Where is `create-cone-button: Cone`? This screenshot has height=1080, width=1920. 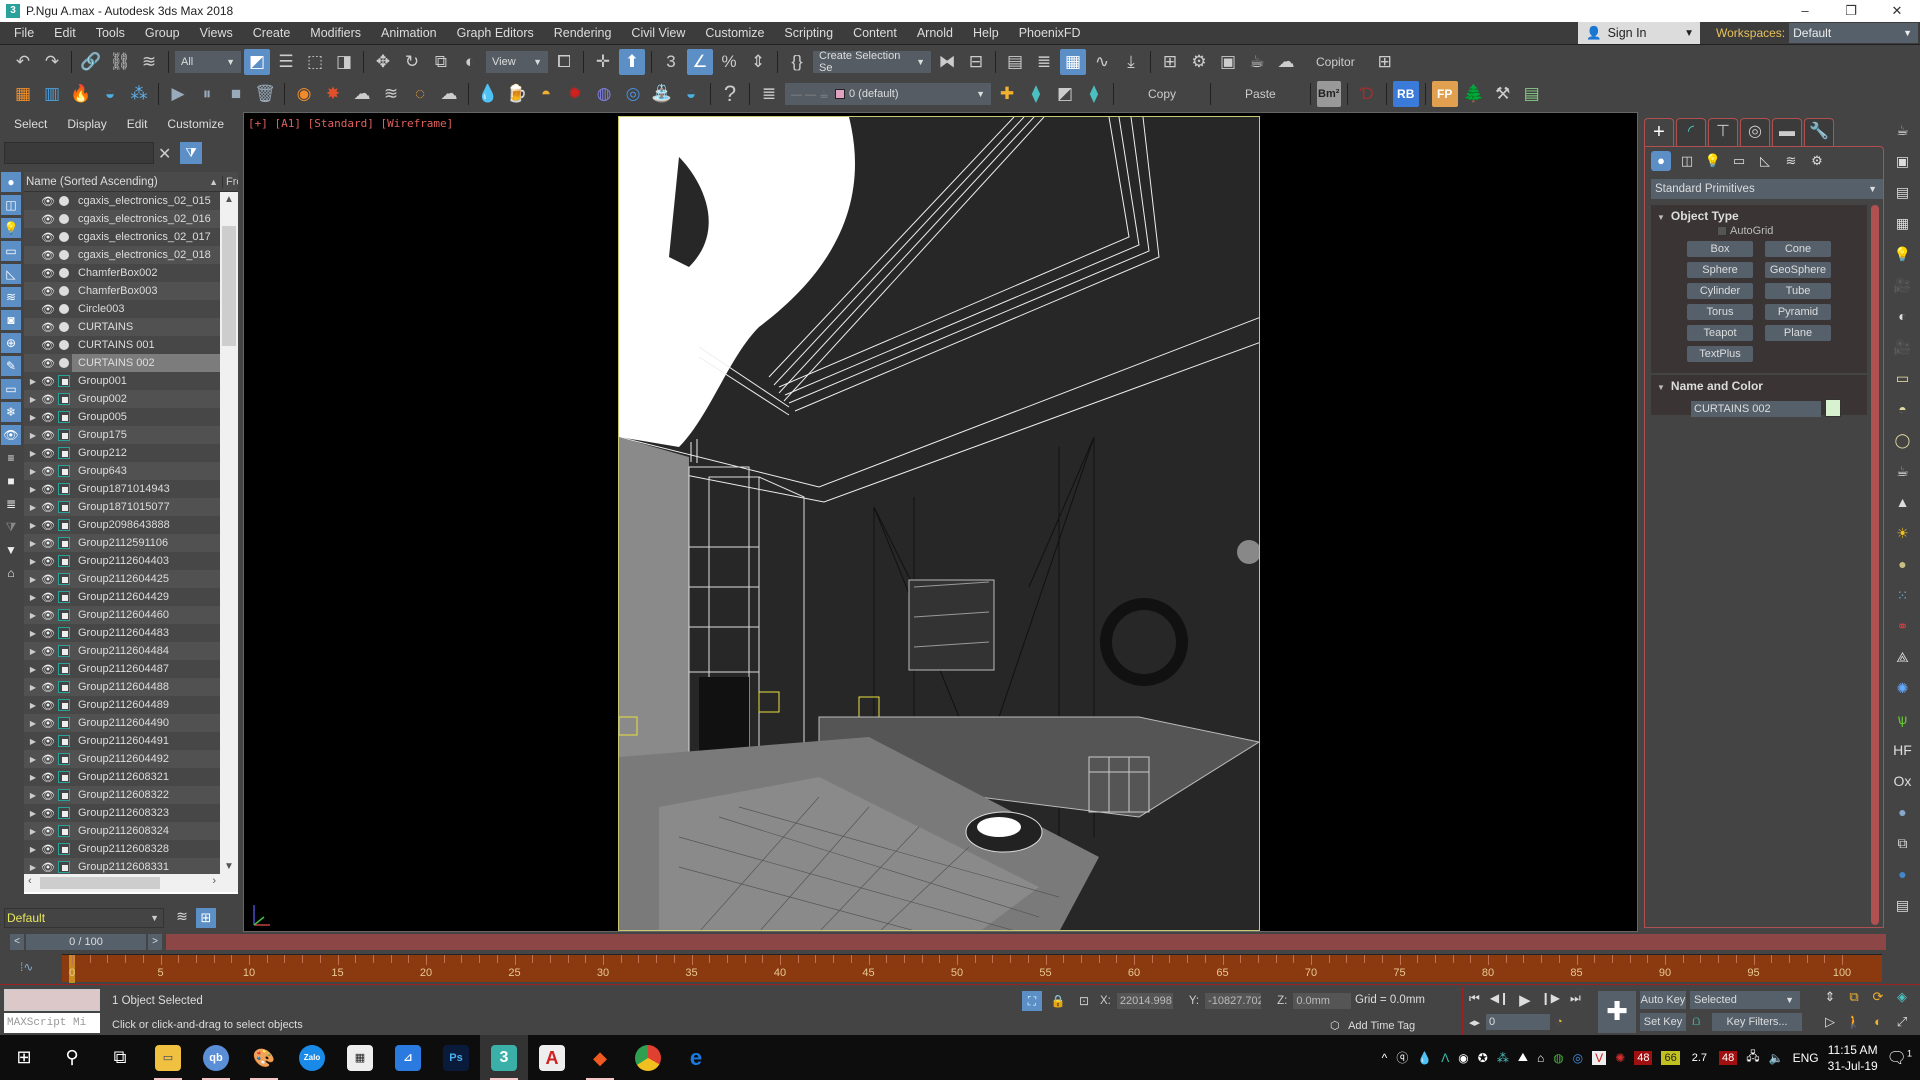 create-cone-button: Cone is located at coordinates (1798, 249).